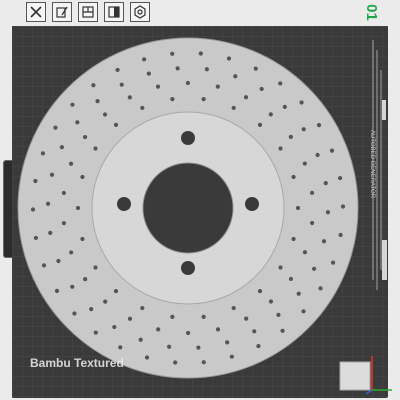 The image size is (400, 400). Describe the element at coordinates (365, 375) in the screenshot. I see `axis-gizmo` at that location.